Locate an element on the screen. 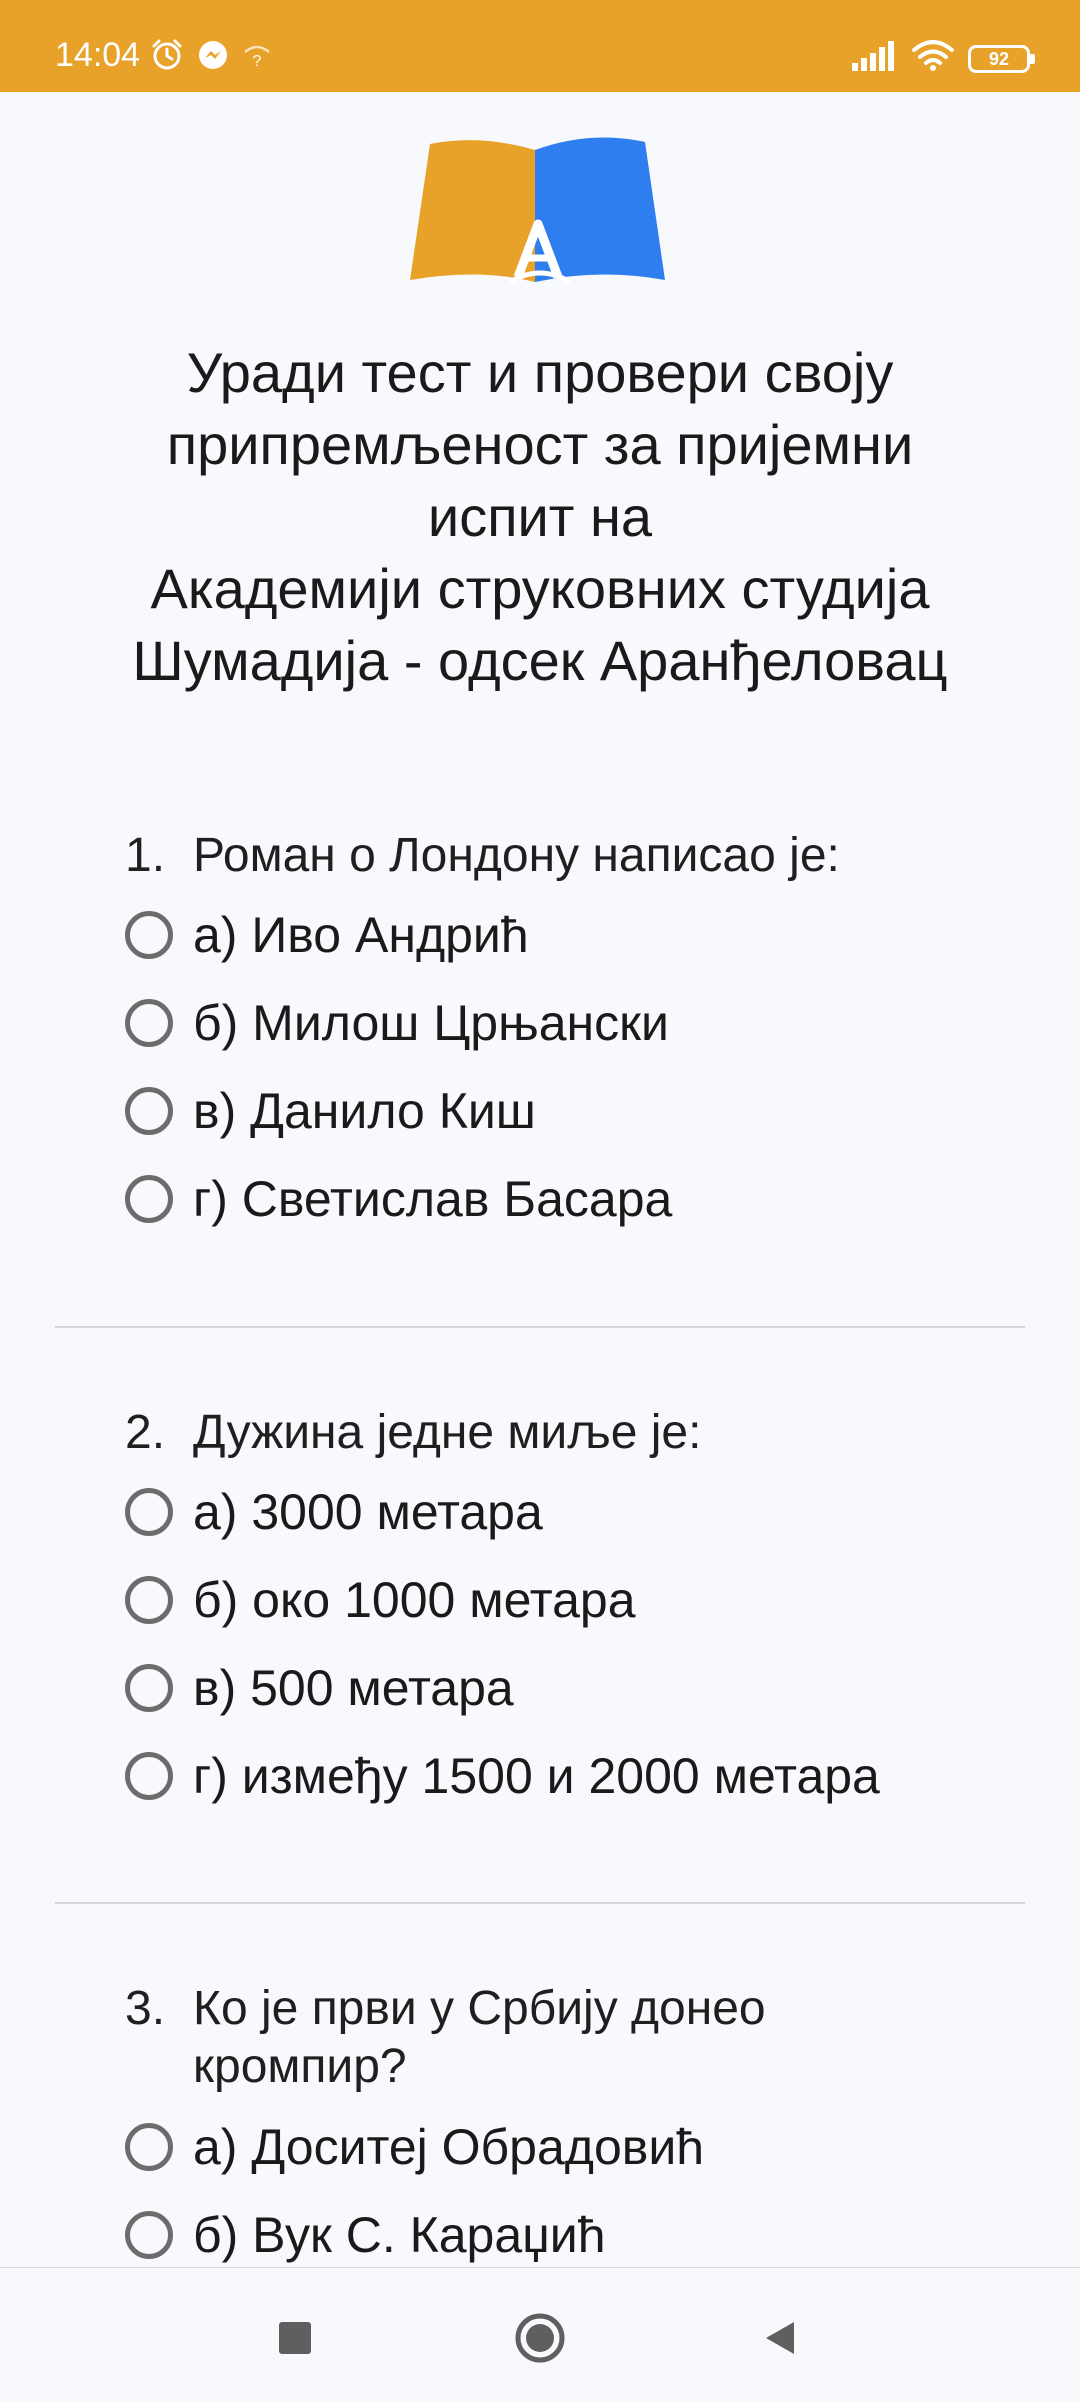 Image resolution: width=1080 pixels, height=2401 pixels. status-notification-icons: ? is located at coordinates (211, 57).